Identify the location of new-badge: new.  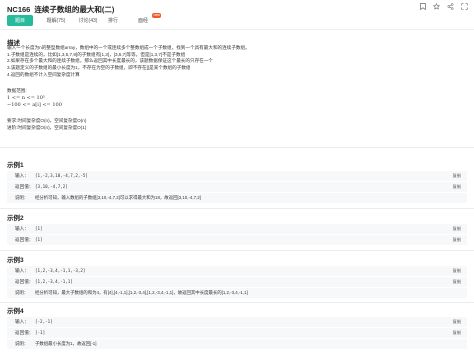
(157, 15).